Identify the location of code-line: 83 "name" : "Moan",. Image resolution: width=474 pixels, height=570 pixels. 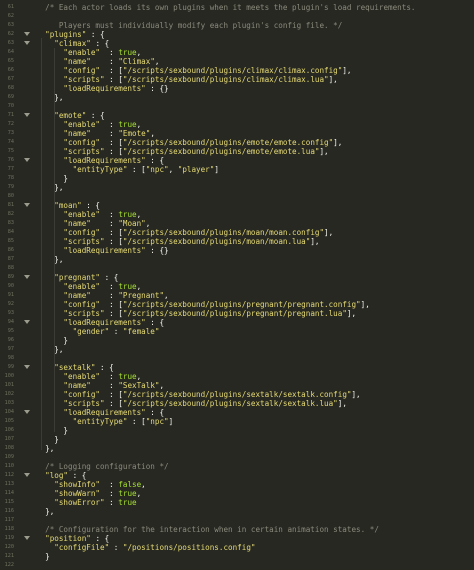
(237, 223).